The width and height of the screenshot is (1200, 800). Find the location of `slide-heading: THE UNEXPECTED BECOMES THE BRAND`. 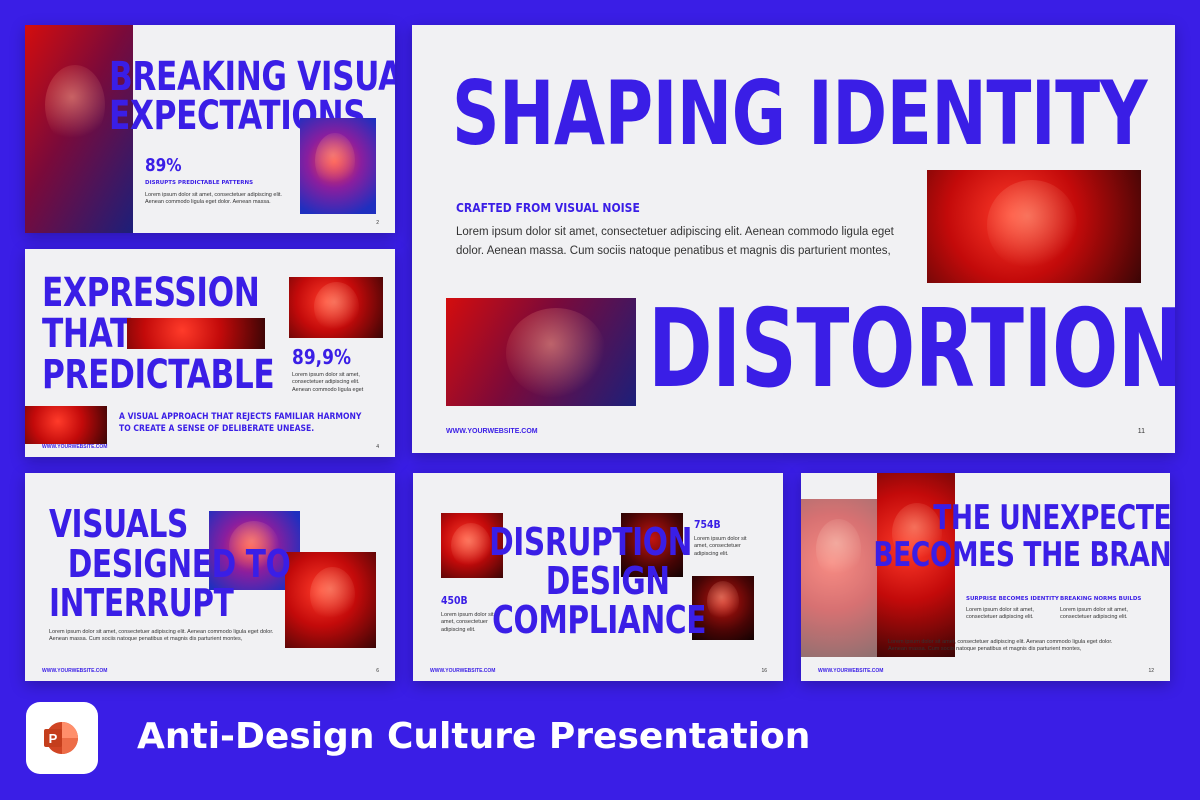

slide-heading: THE UNEXPECTED BECOMES THE BRAND is located at coordinates (1021, 536).